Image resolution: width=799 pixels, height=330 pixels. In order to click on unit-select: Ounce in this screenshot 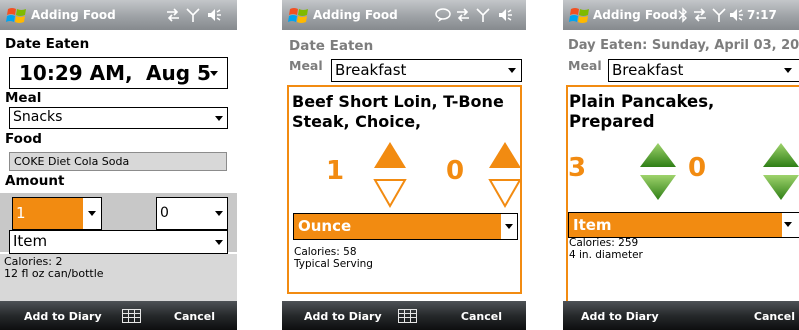, I will do `click(405, 226)`.